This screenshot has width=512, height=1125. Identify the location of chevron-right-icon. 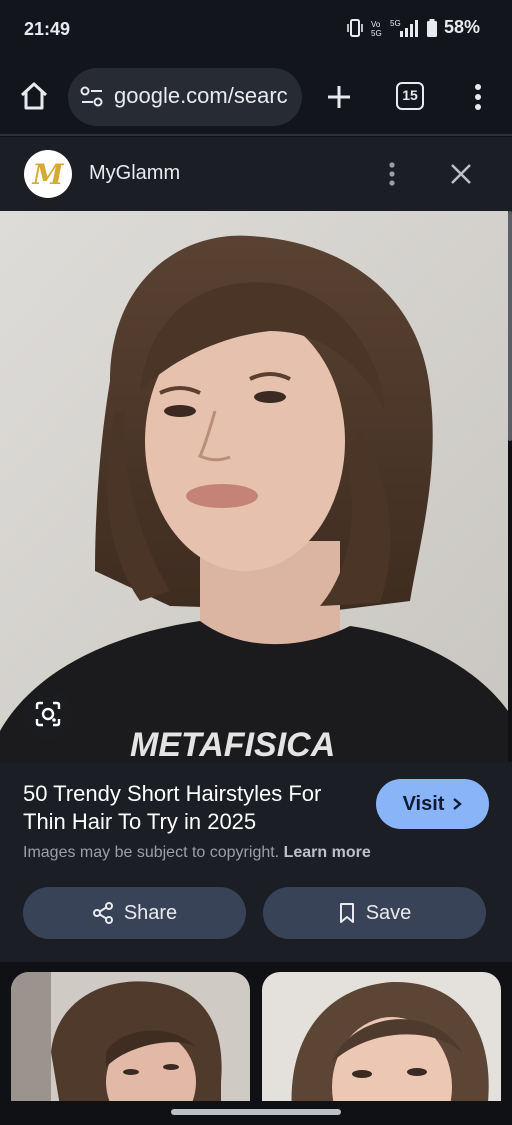
(458, 804).